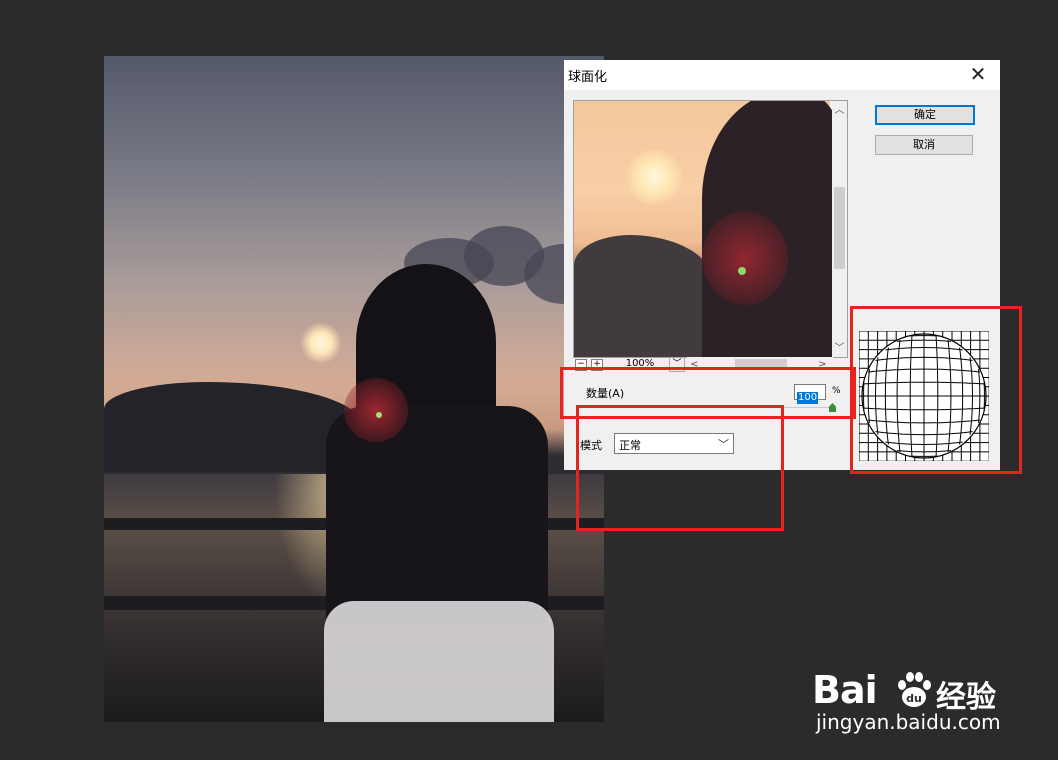  Describe the element at coordinates (644, 296) in the screenshot. I see `preview-hill` at that location.